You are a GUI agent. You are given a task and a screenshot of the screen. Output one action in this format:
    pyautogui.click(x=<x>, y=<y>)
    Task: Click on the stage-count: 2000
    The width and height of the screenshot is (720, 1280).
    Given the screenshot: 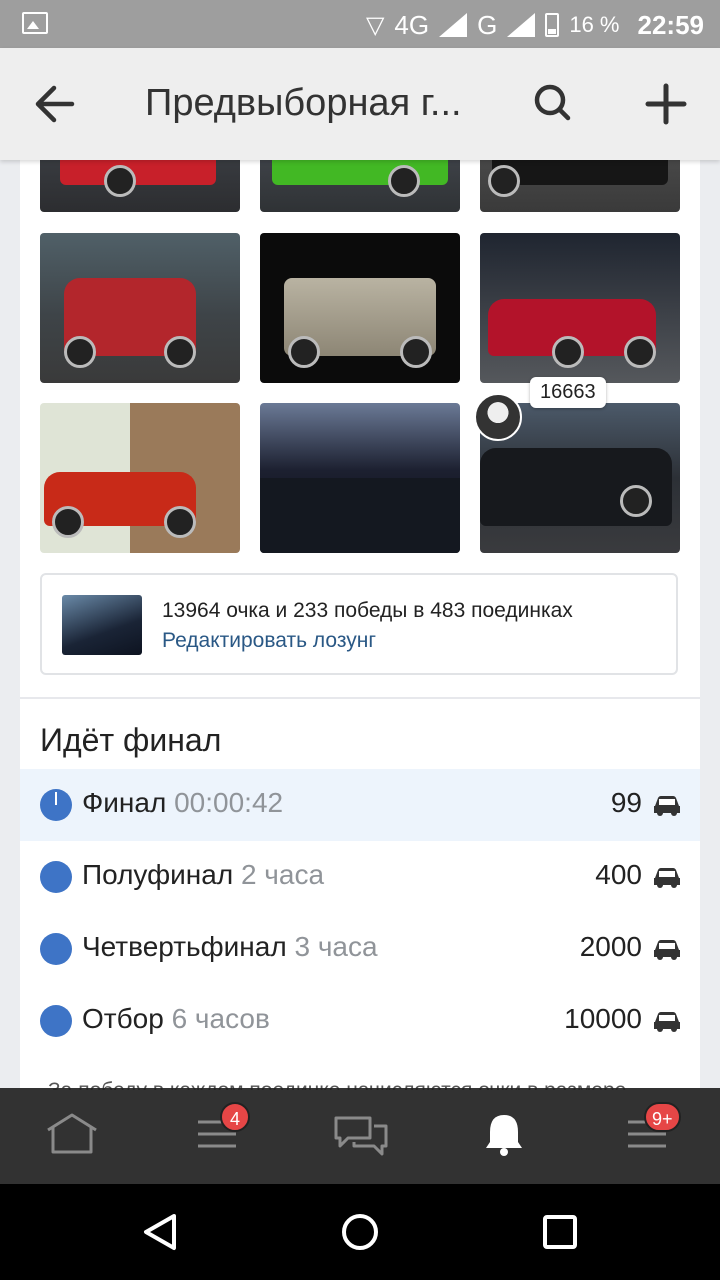 What is the action you would take?
    pyautogui.click(x=610, y=946)
    